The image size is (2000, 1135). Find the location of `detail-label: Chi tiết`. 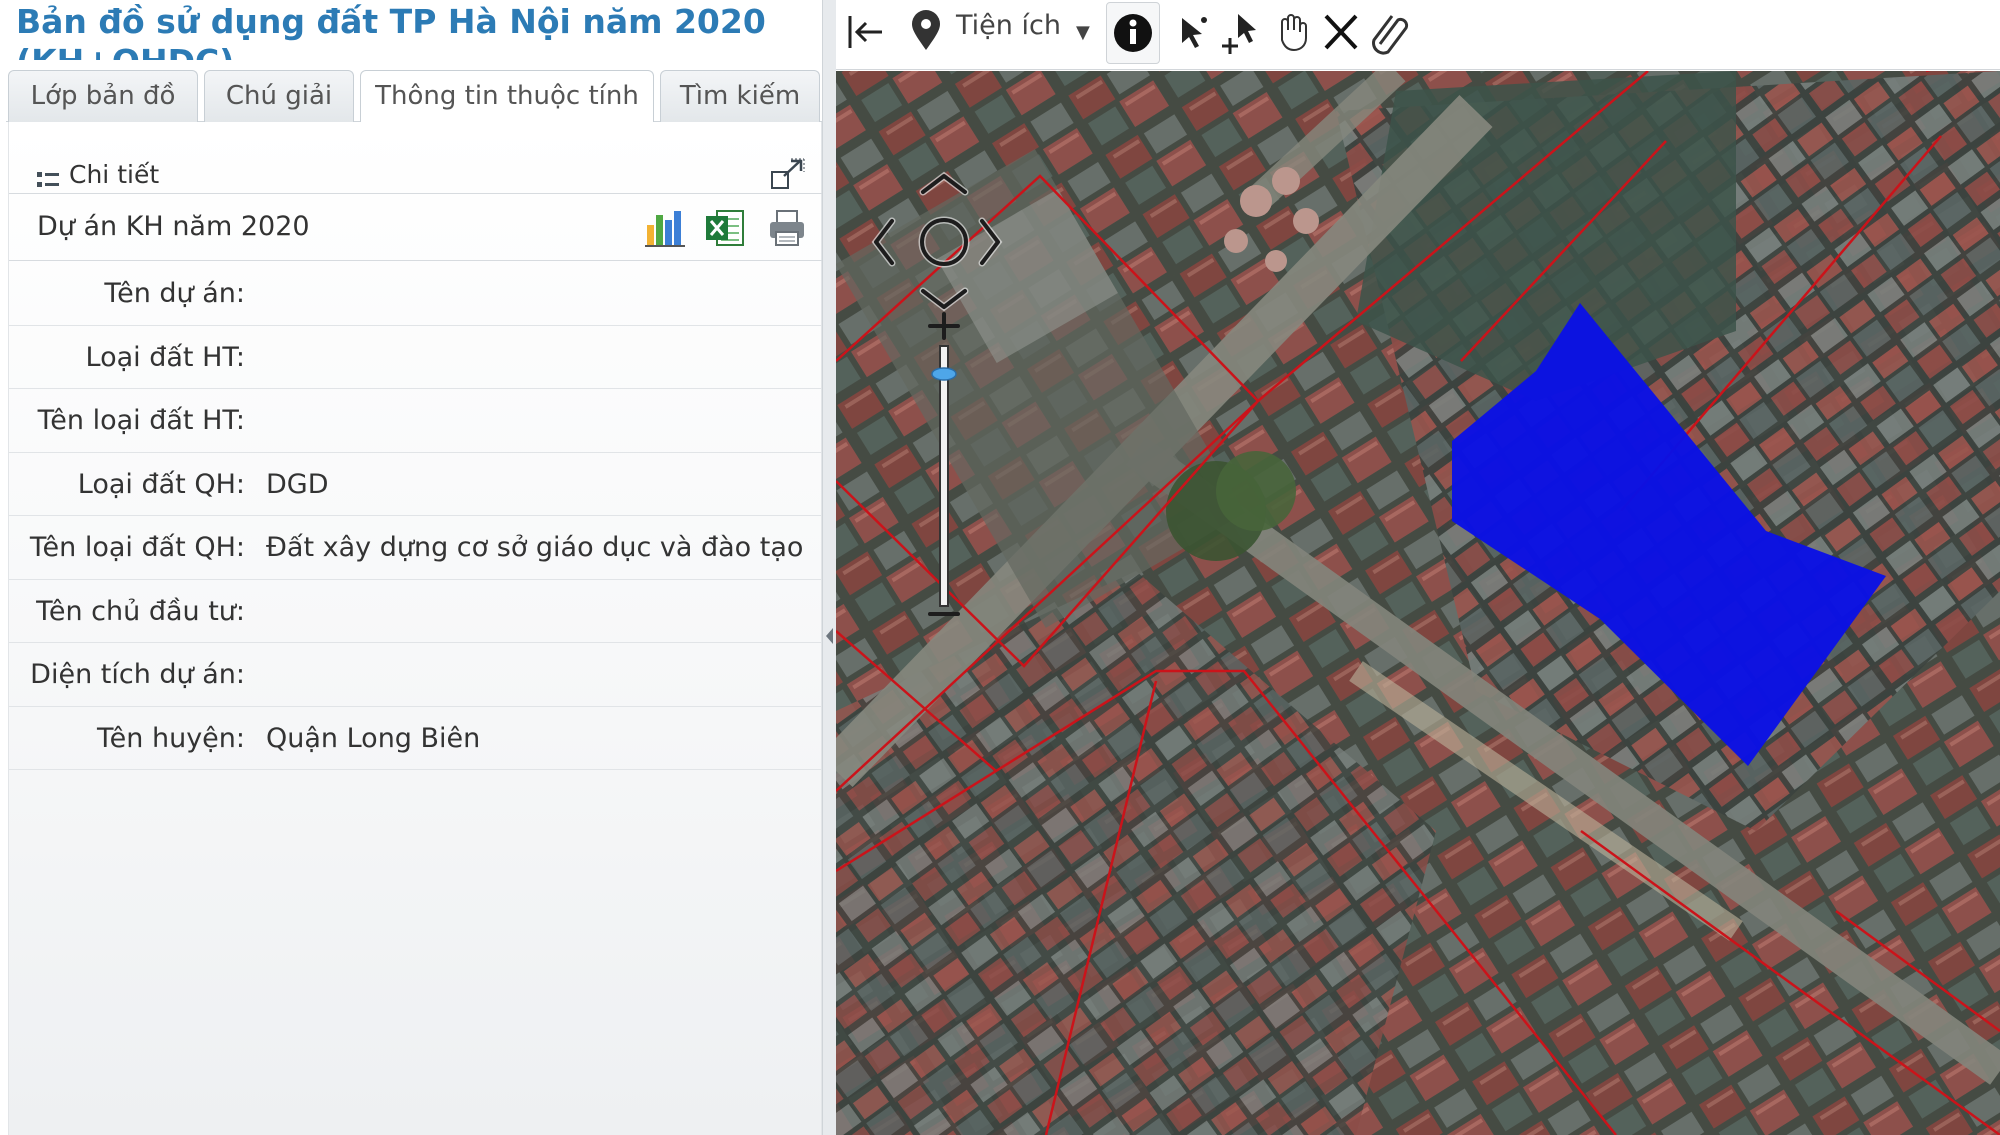

detail-label: Chi tiết is located at coordinates (114, 174).